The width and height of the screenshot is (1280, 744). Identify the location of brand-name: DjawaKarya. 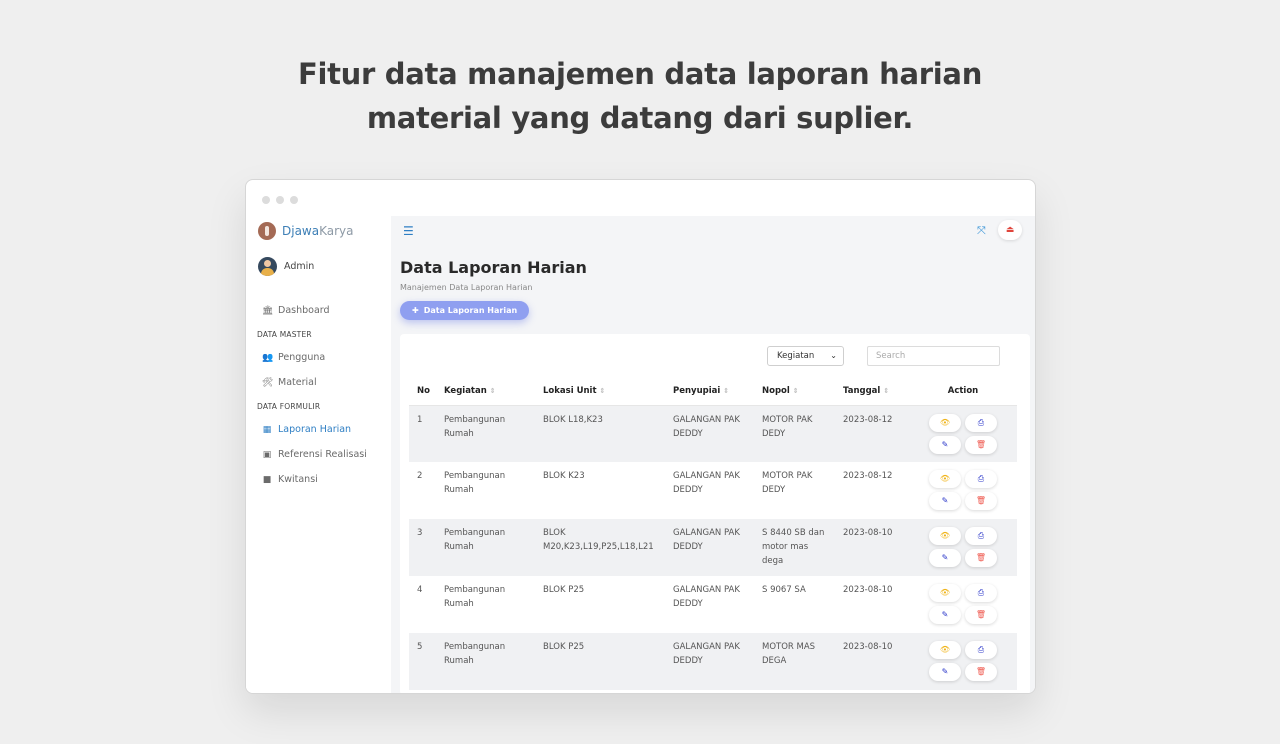
(318, 231).